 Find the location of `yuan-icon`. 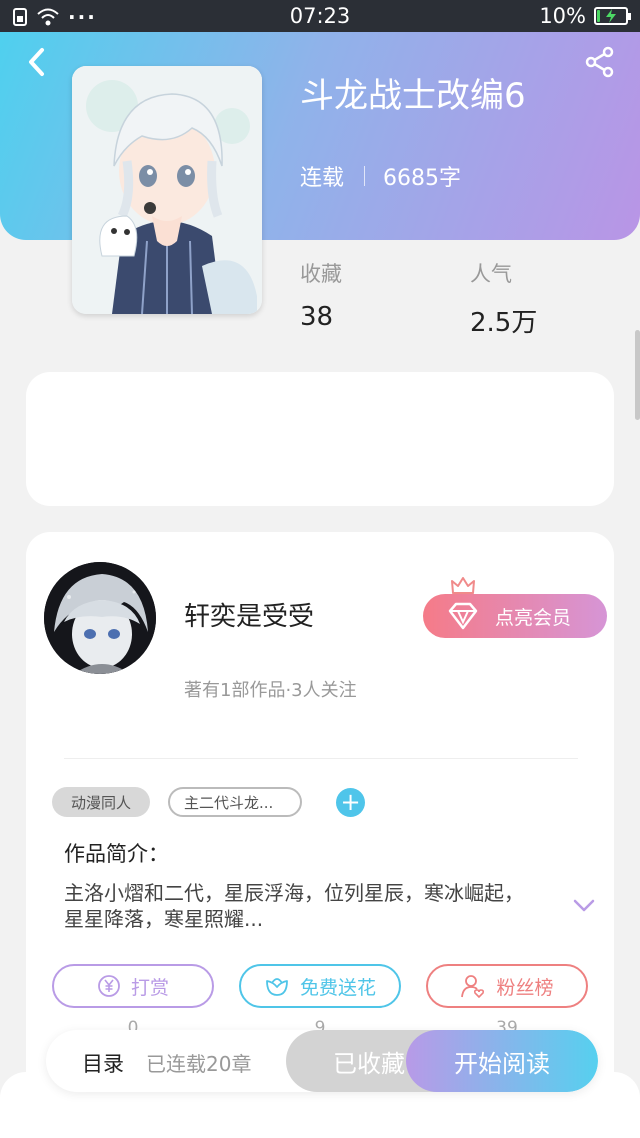

yuan-icon is located at coordinates (109, 986).